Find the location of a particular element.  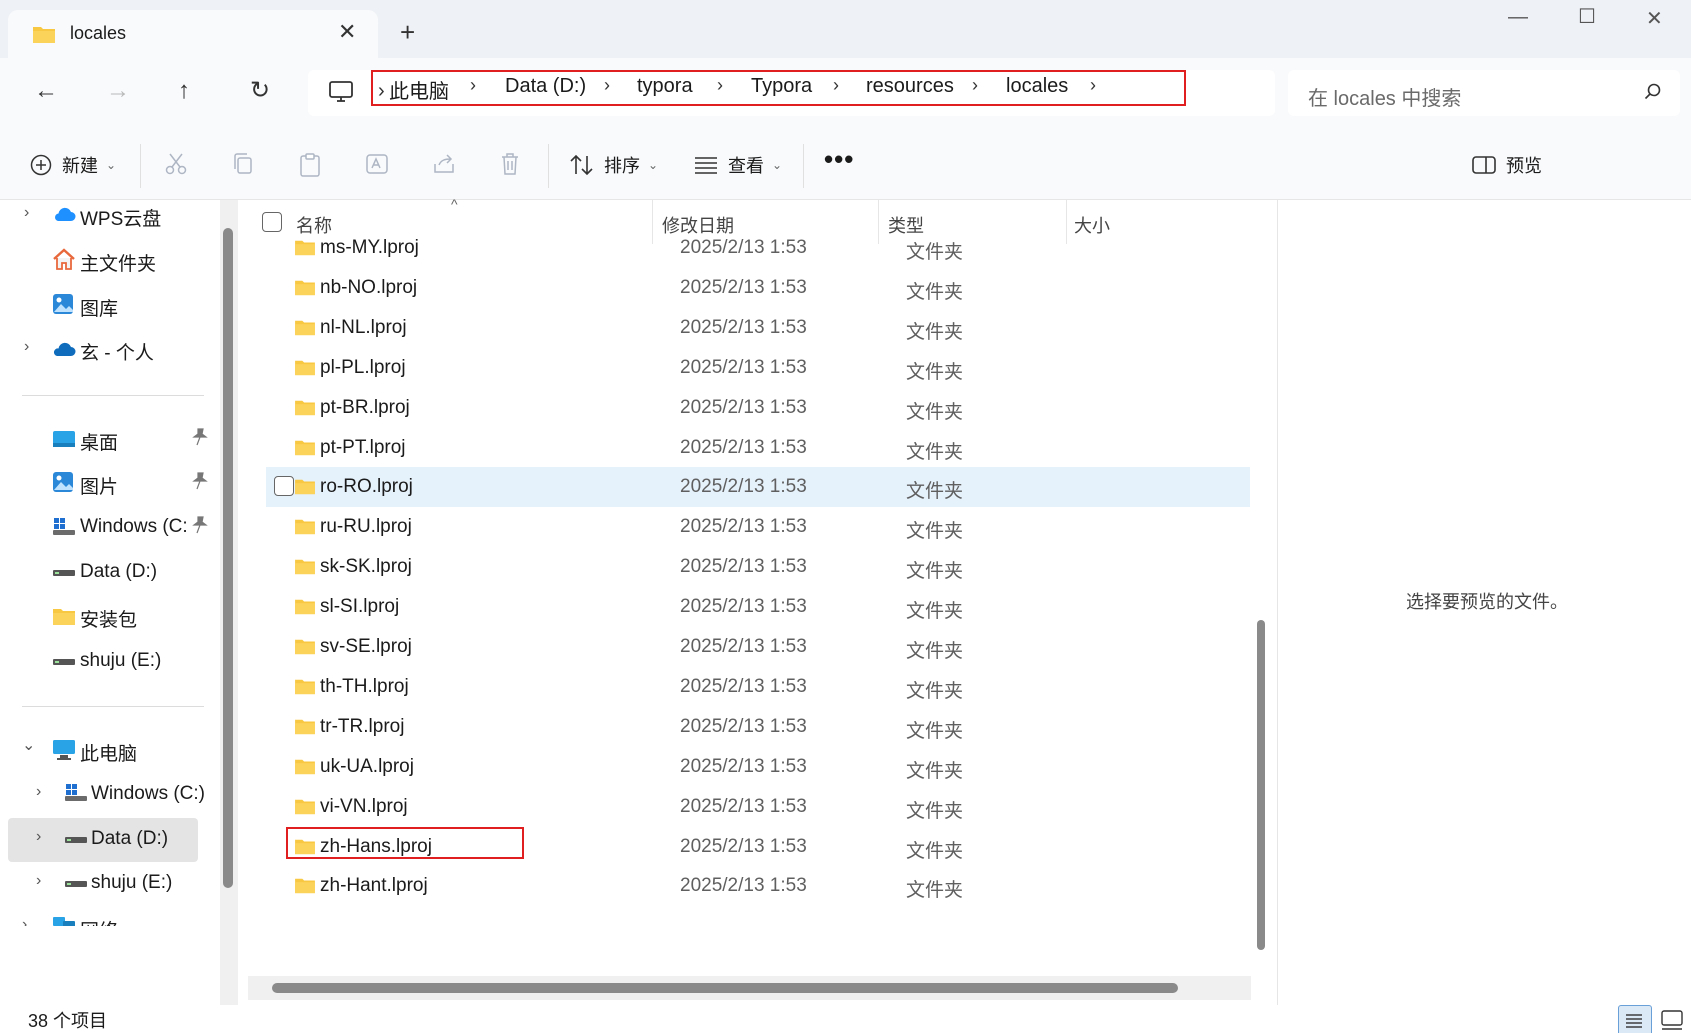

file-row: pt-BR.lproj 2025/2/13 1:53 文件夹 is located at coordinates (758, 408).